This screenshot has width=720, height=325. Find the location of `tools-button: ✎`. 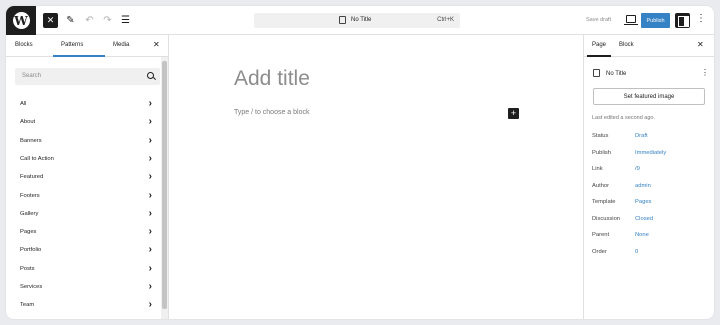

tools-button: ✎ is located at coordinates (70, 20).